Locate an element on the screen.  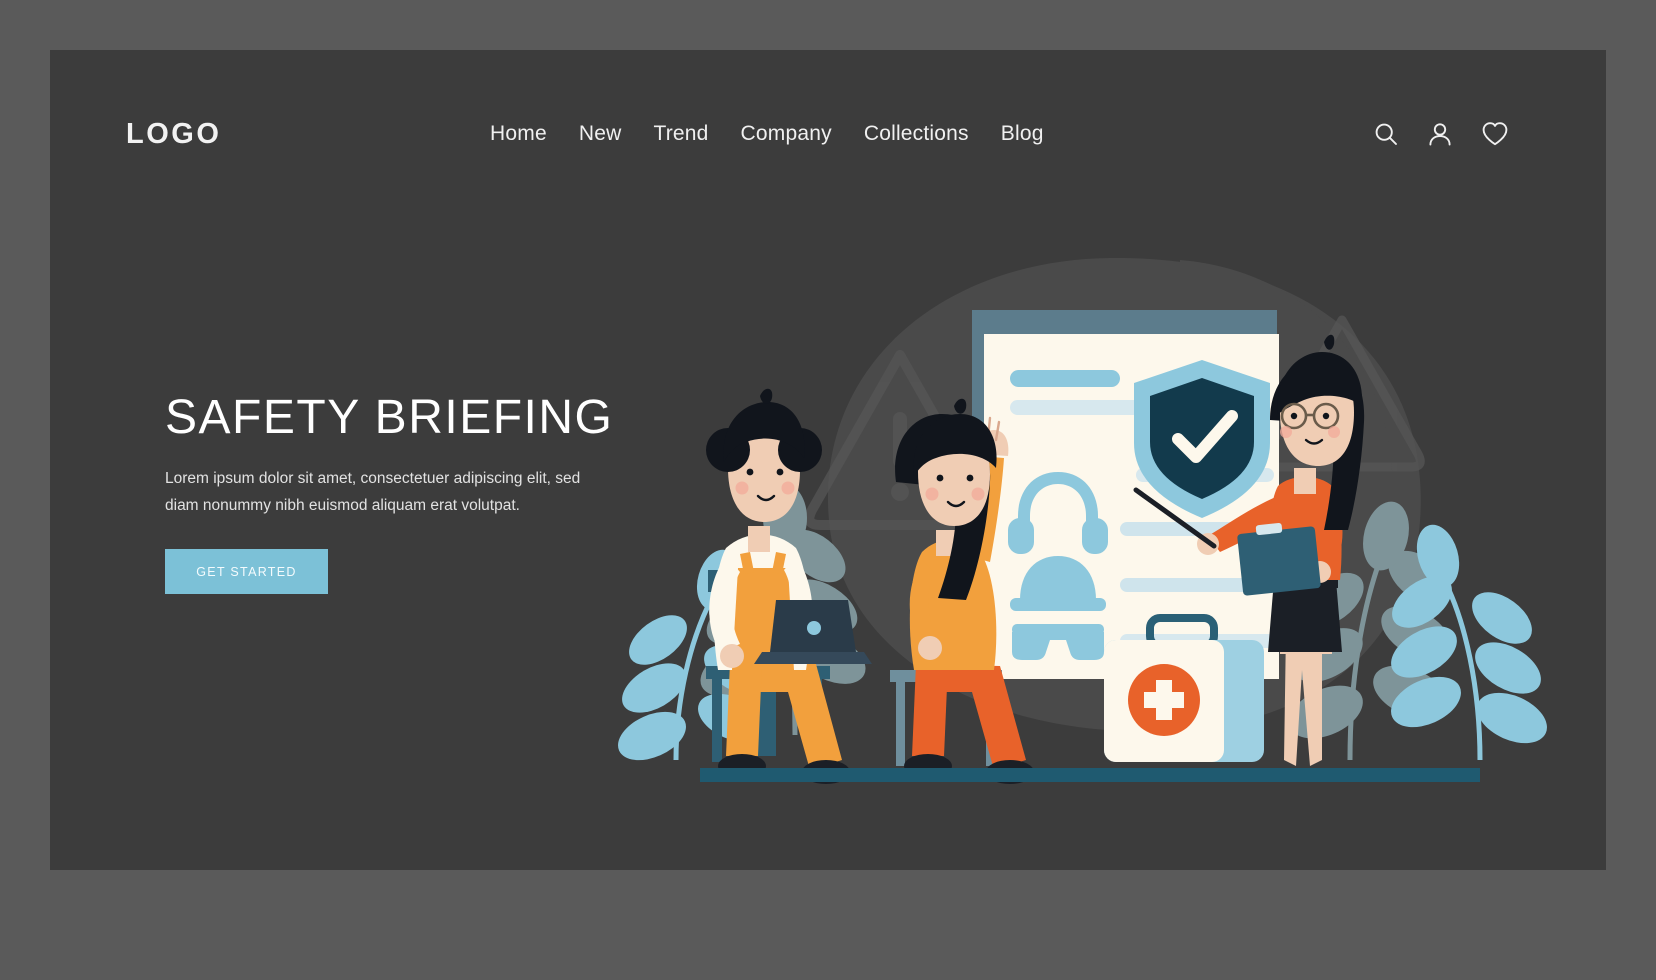
main-navigation: Home New Trend Company Collections Blog is located at coordinates (767, 134).